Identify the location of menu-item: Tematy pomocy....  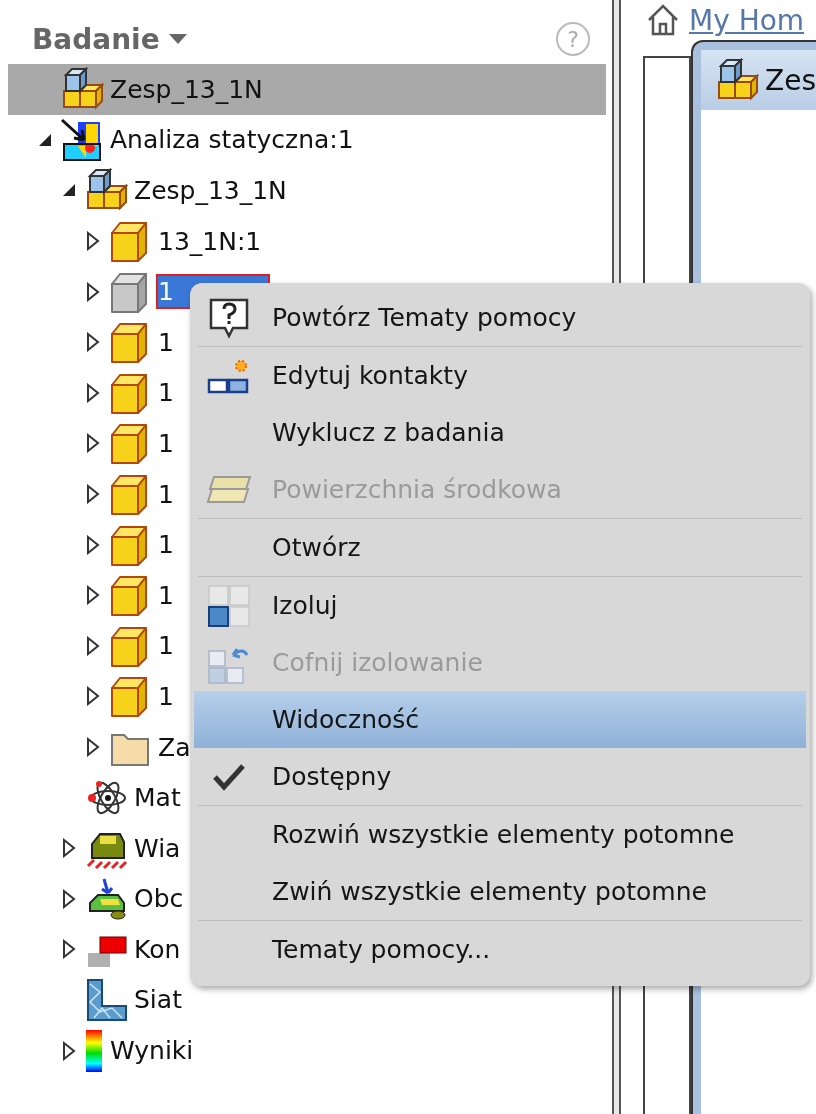
(500, 949).